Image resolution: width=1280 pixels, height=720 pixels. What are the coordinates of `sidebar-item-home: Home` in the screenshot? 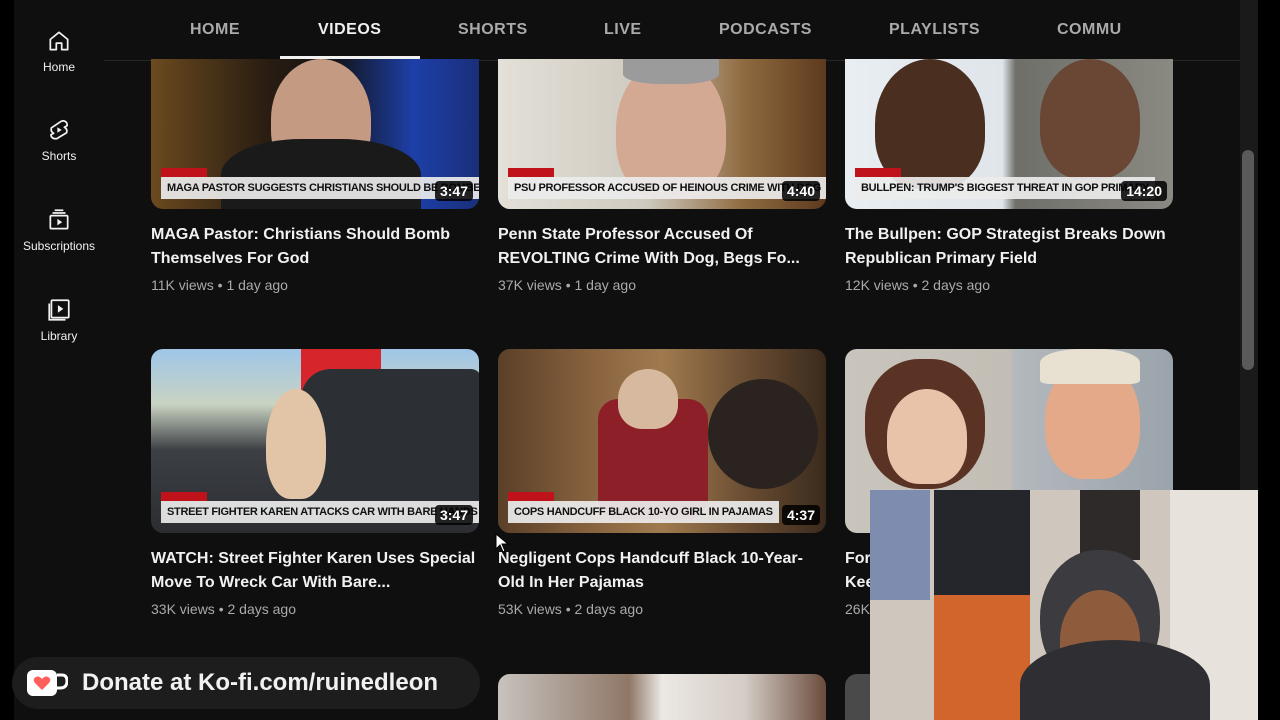 It's located at (59, 63).